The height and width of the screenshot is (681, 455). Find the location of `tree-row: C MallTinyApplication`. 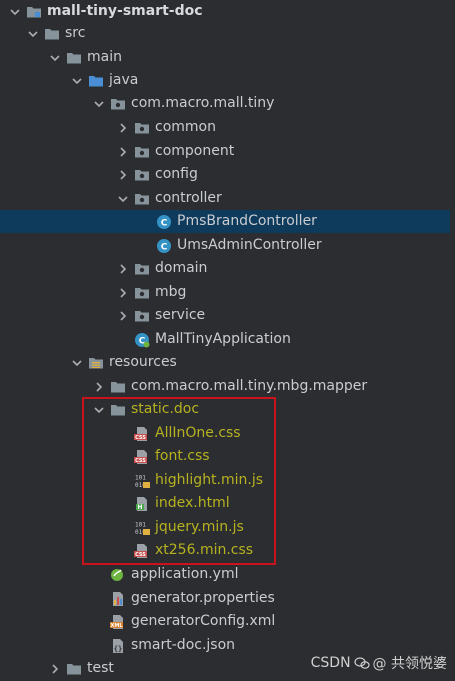

tree-row: C MallTinyApplication is located at coordinates (227, 339).